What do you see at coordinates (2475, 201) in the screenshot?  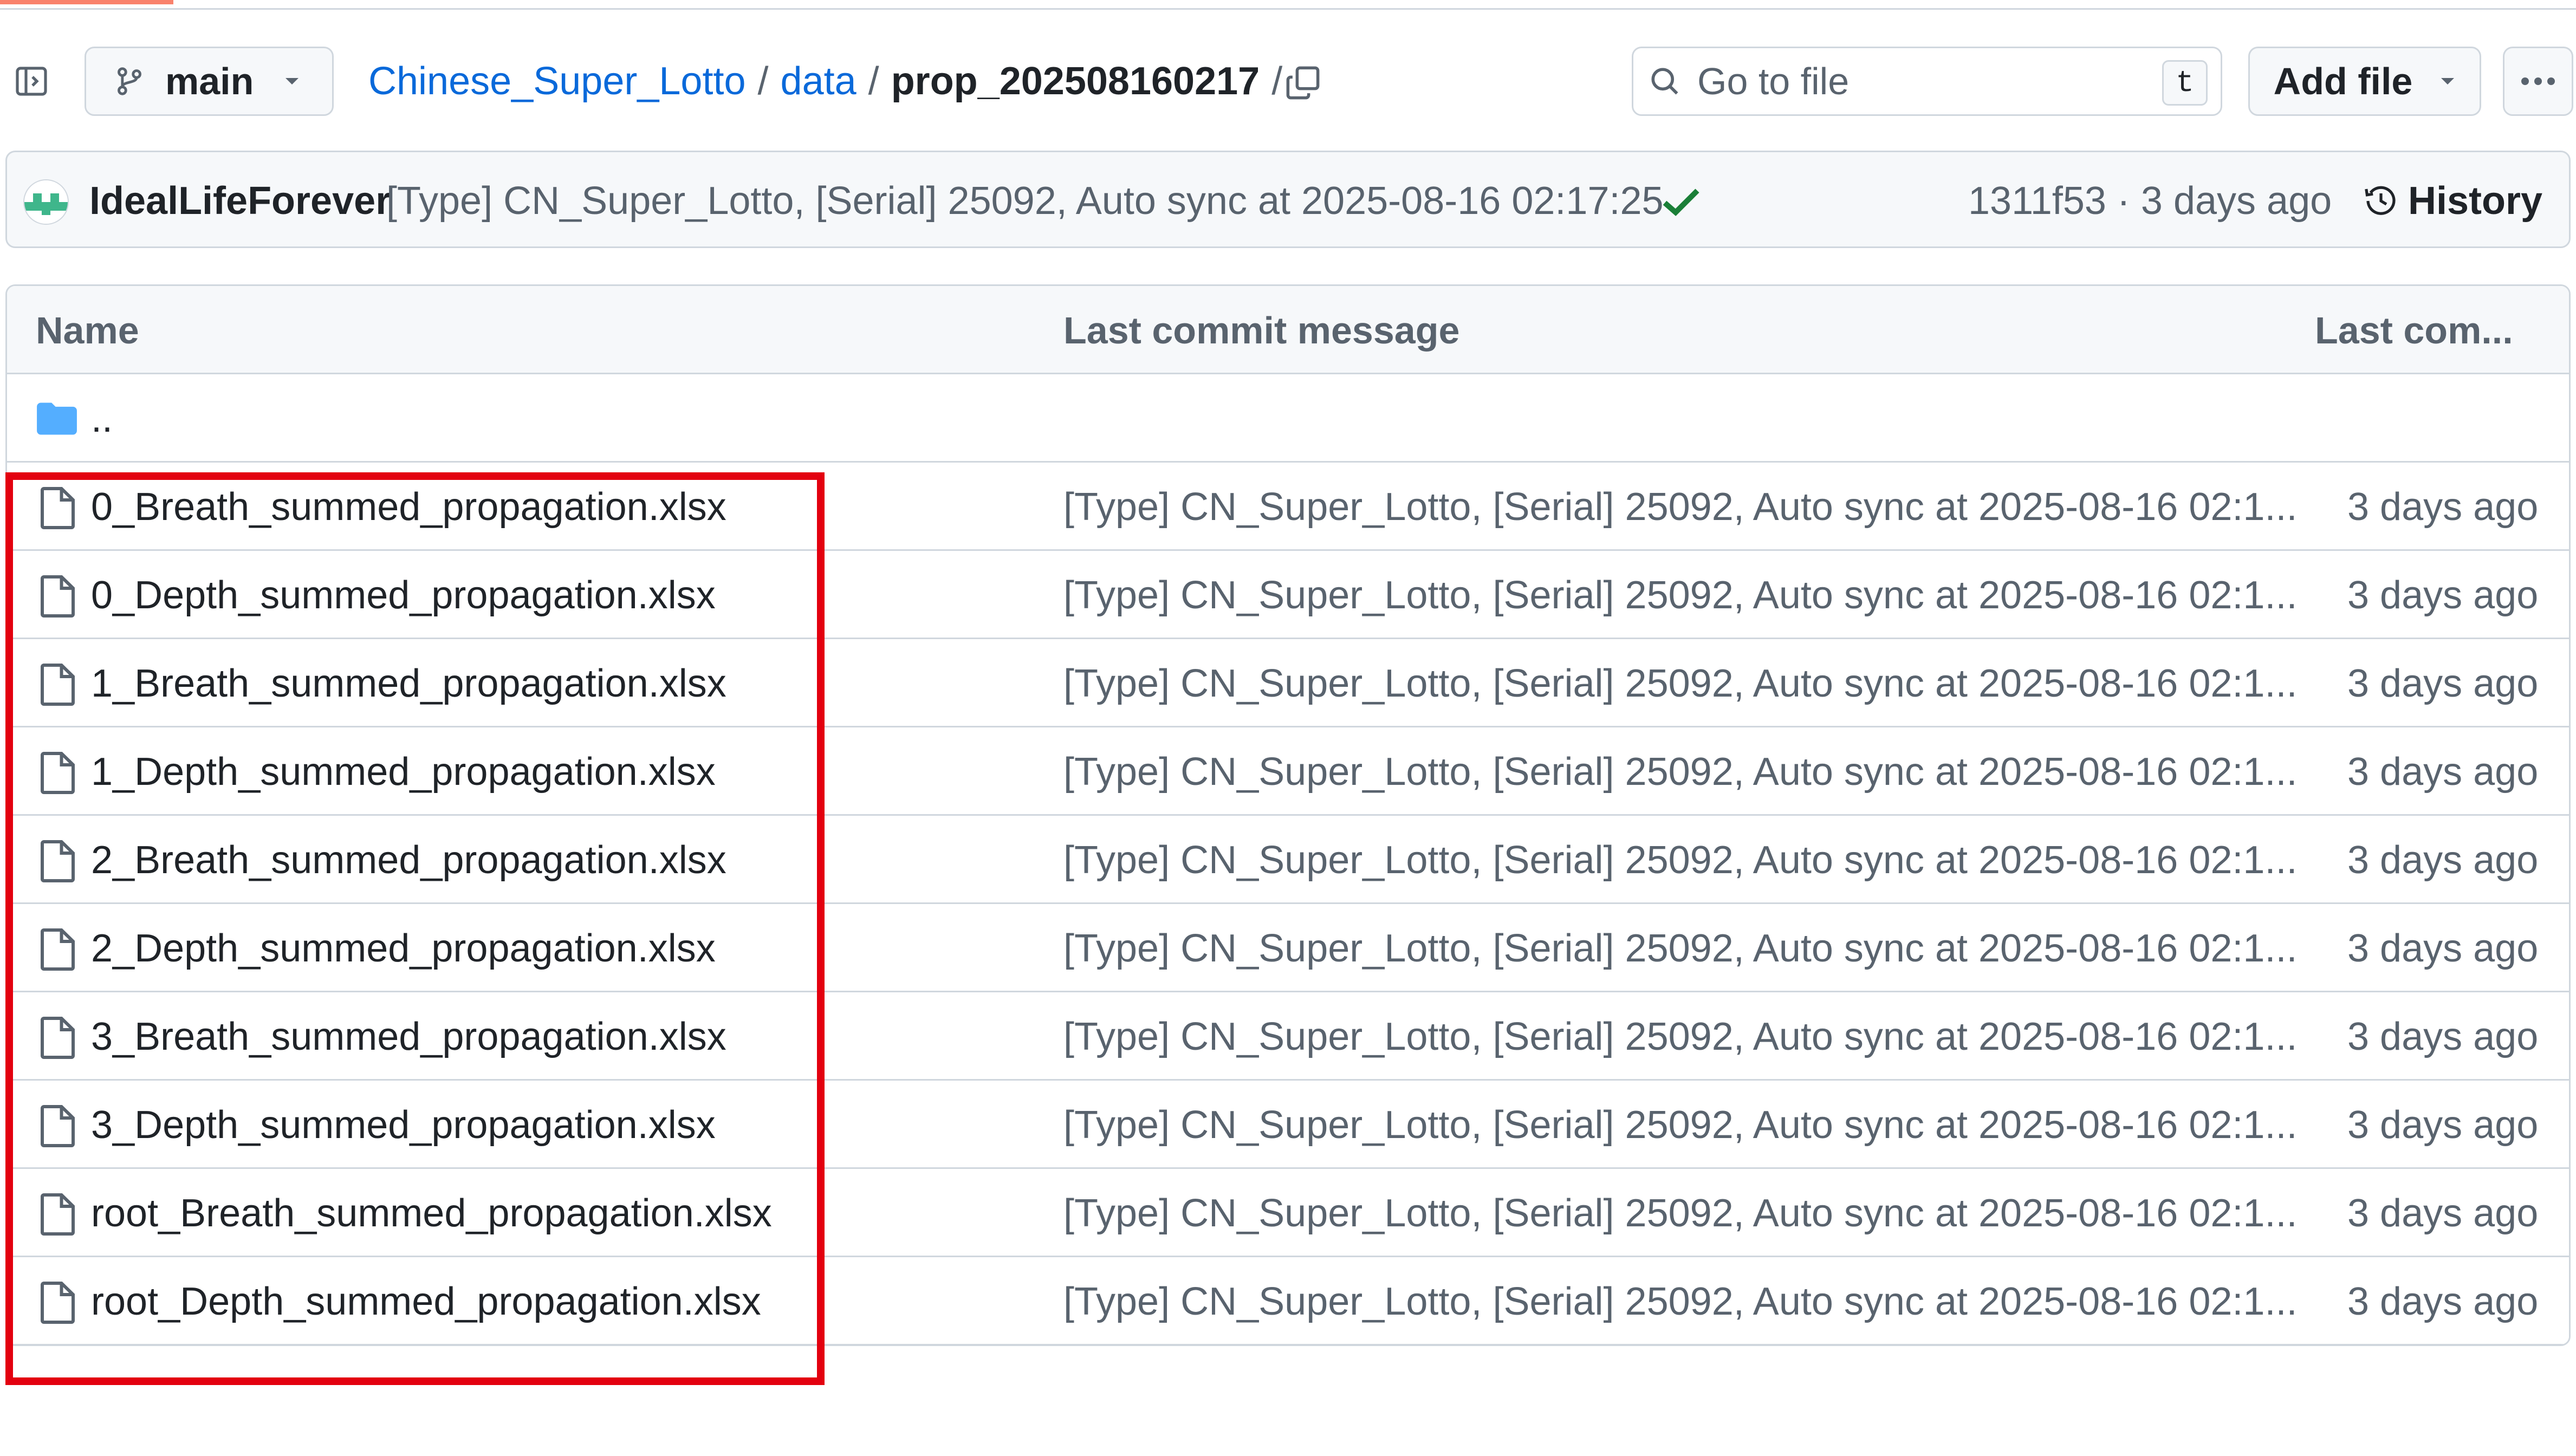 I see `history-label: History` at bounding box center [2475, 201].